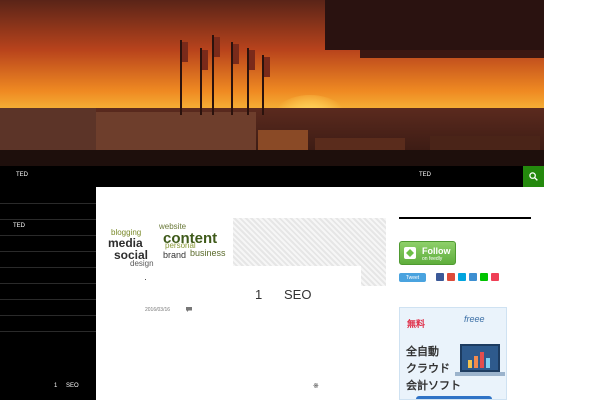 Image resolution: width=600 pixels, height=400 pixels. What do you see at coordinates (462, 277) in the screenshot?
I see `hatena-share-icon` at bounding box center [462, 277].